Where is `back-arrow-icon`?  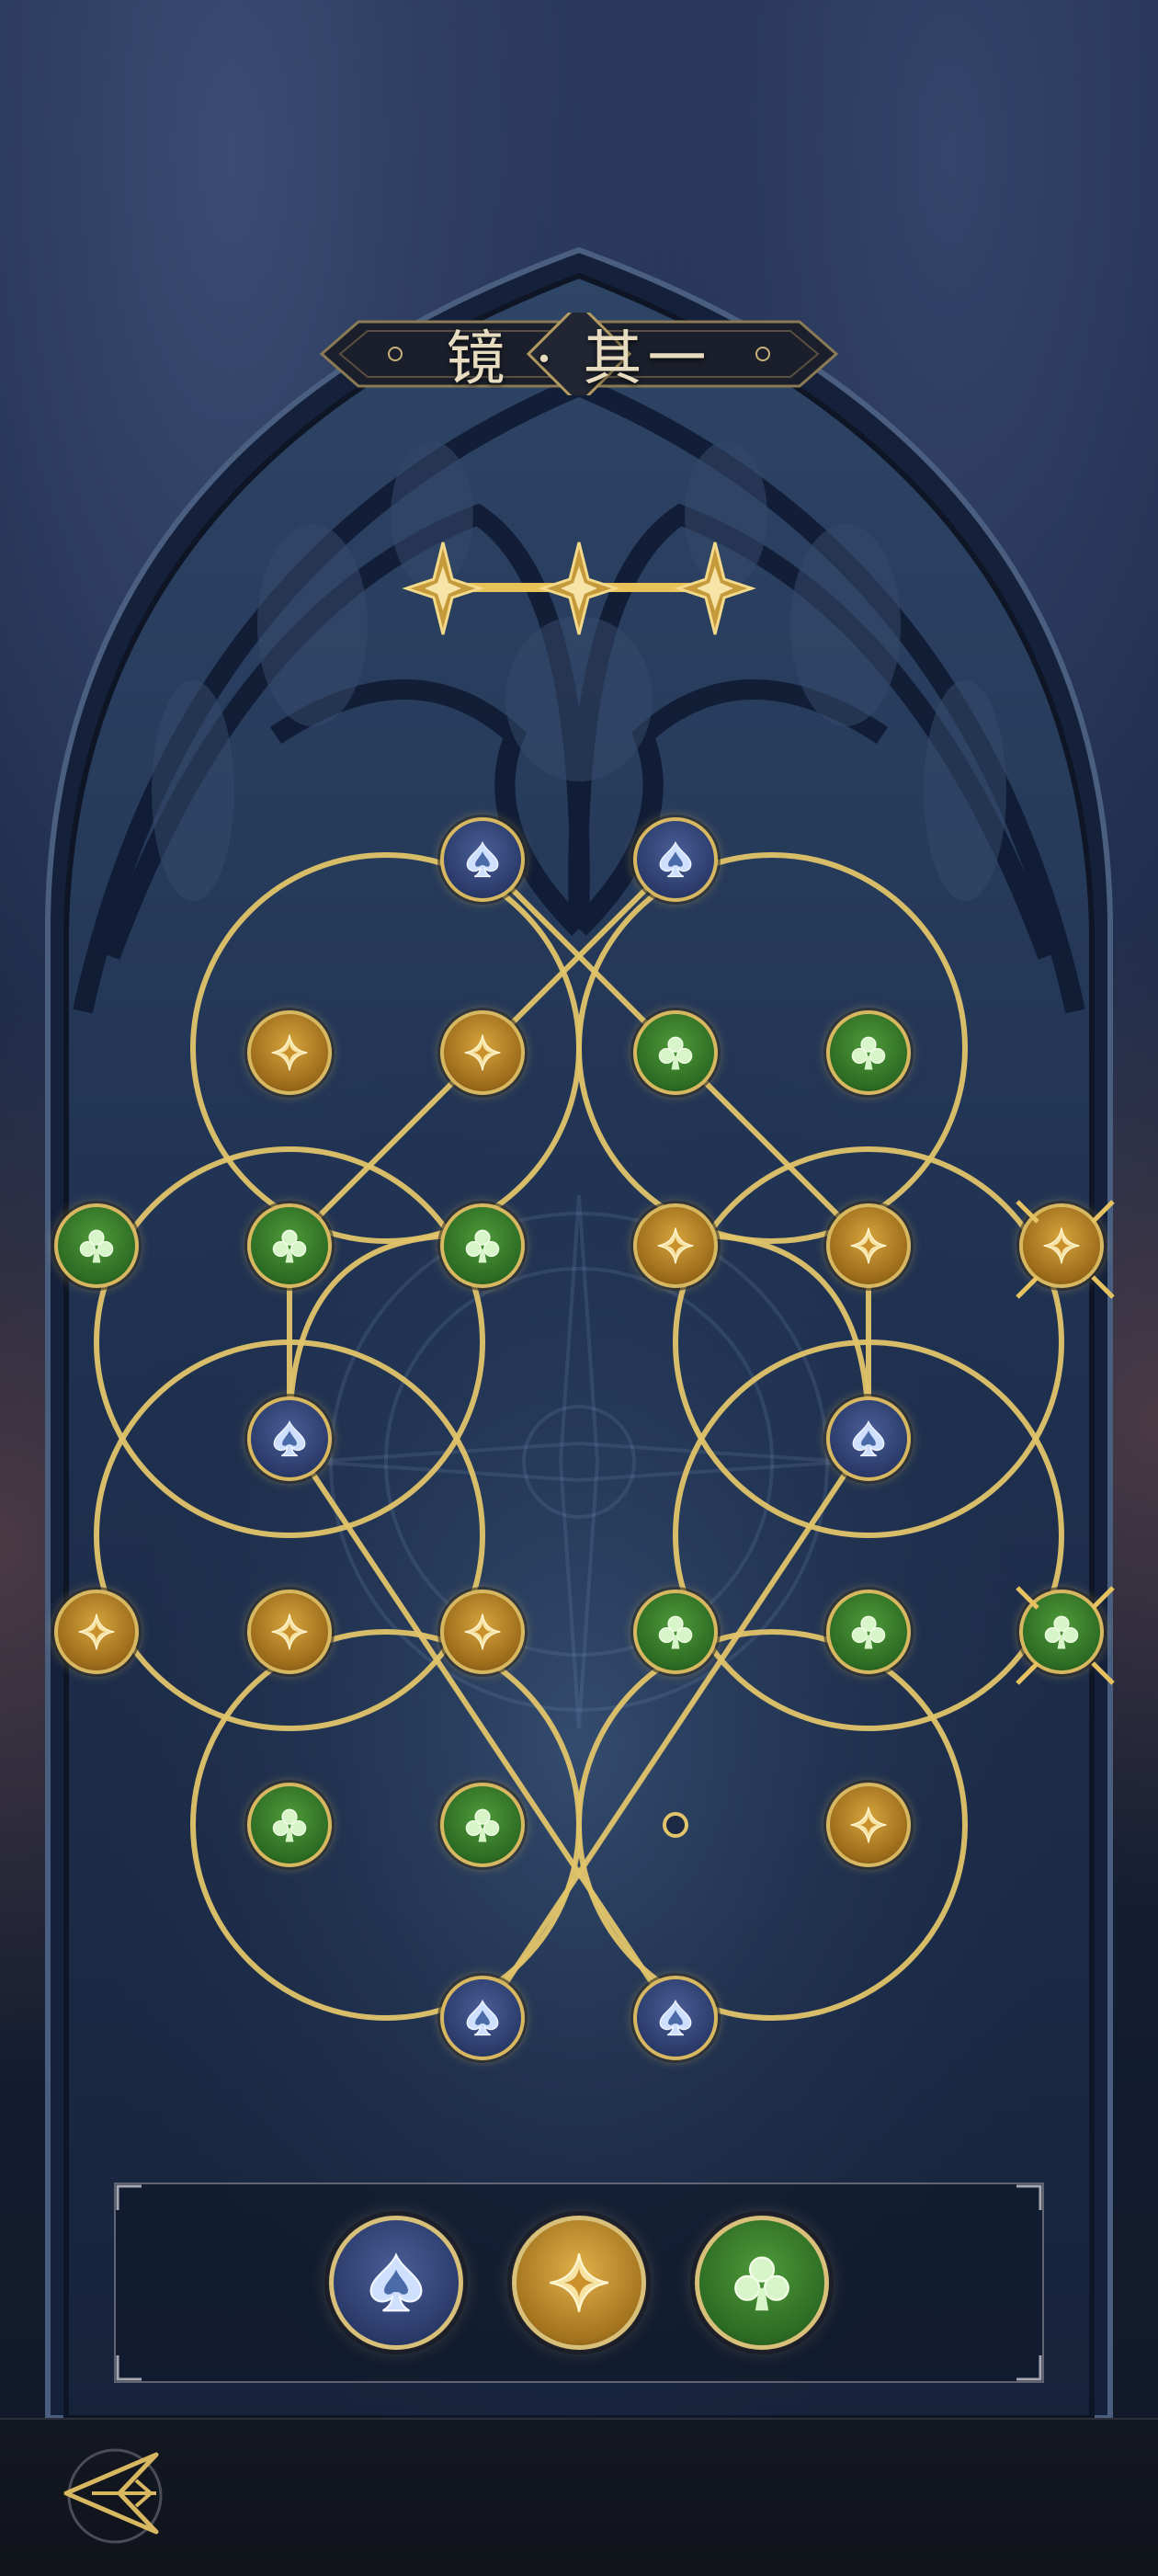
back-arrow-icon is located at coordinates (113, 2496).